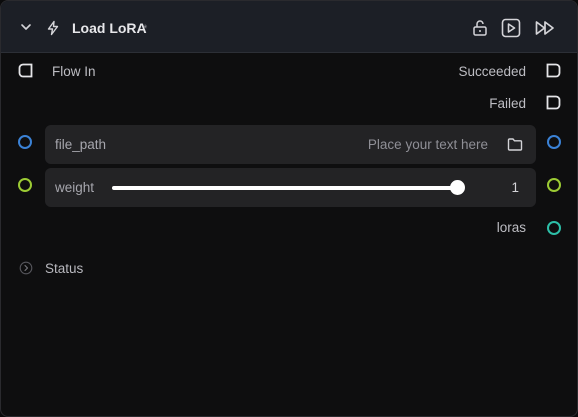  Describe the element at coordinates (515, 187) in the screenshot. I see `weight-value: 1` at that location.